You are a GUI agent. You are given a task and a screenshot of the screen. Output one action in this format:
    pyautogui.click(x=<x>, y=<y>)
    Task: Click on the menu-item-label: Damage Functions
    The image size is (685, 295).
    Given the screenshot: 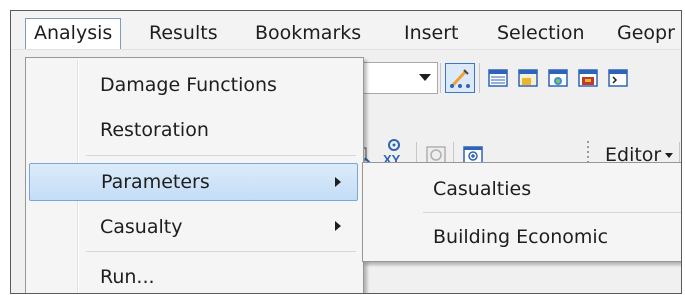 What is the action you would take?
    pyautogui.click(x=188, y=85)
    